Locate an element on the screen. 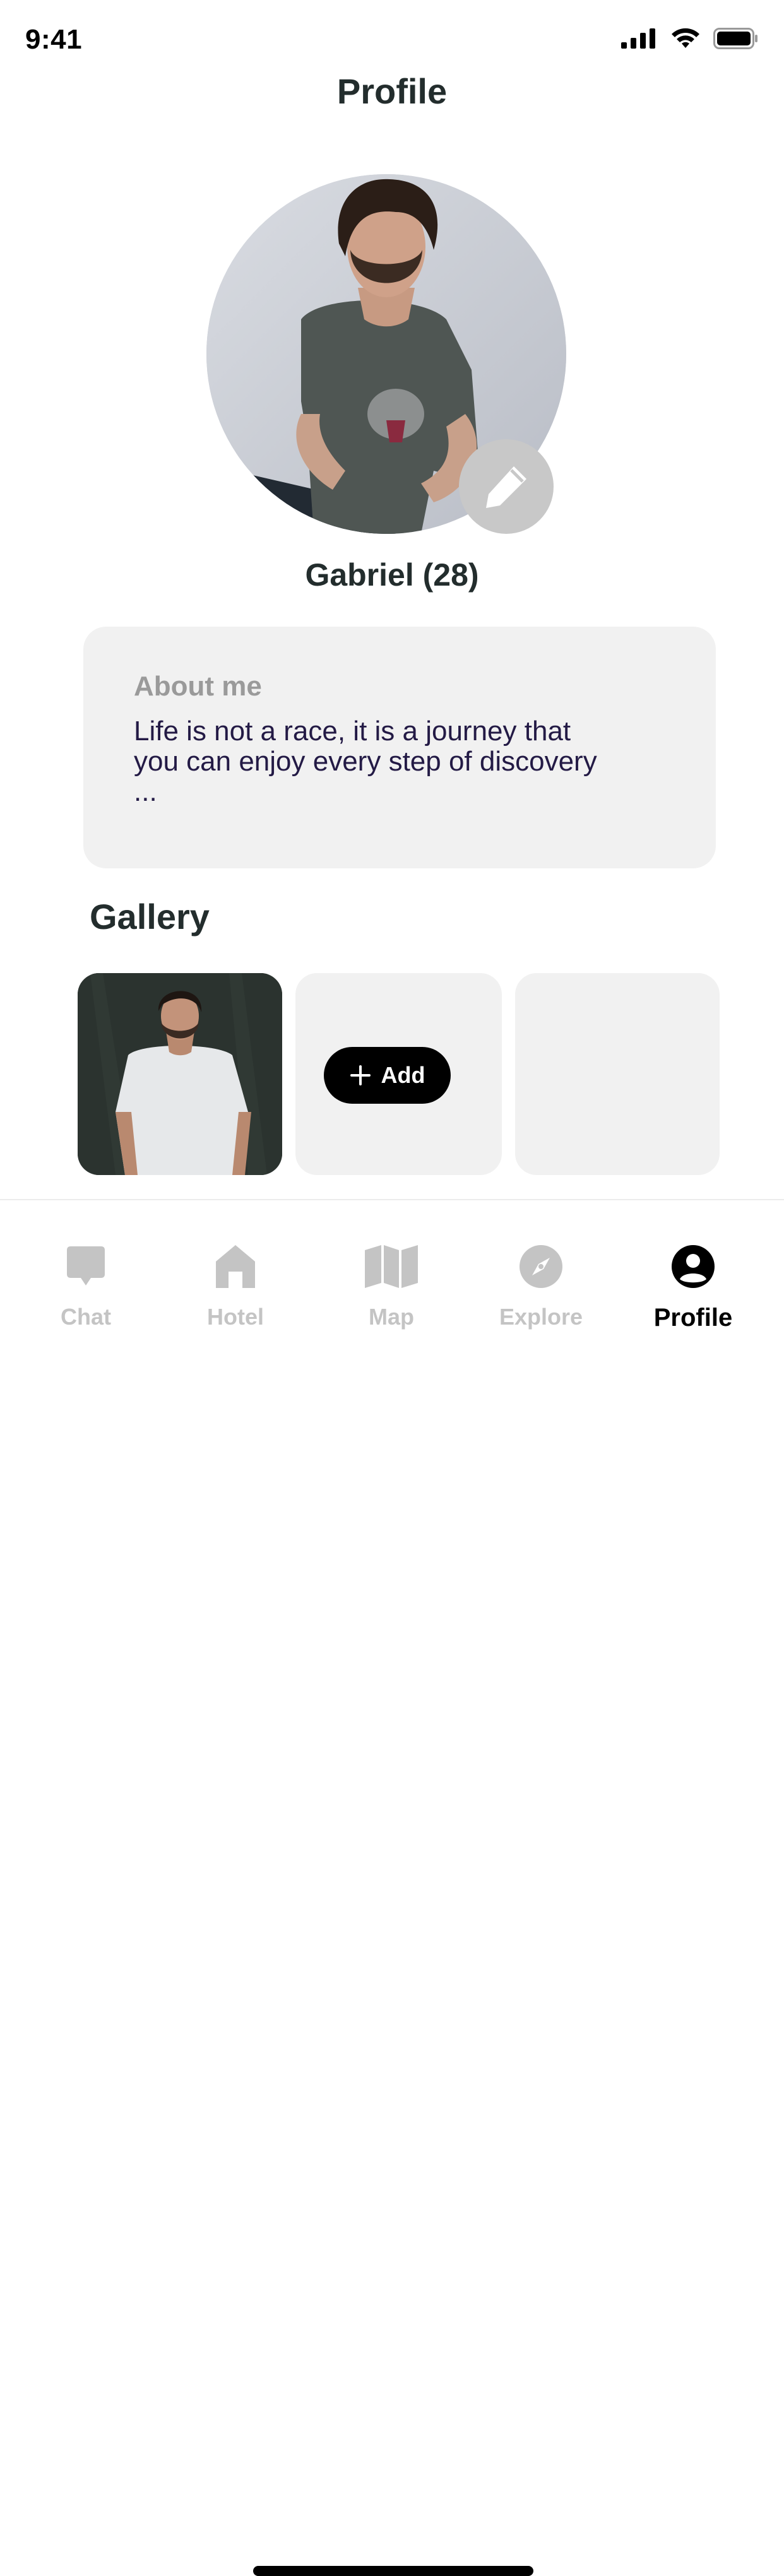 The width and height of the screenshot is (784, 2576). tab-map: Map is located at coordinates (391, 1284).